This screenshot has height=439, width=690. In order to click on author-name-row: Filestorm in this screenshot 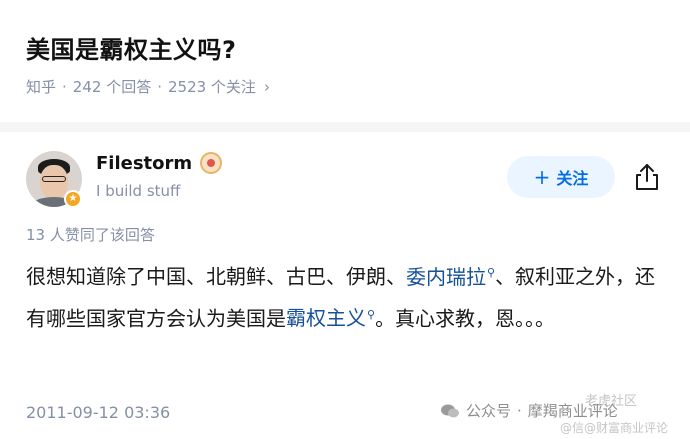, I will do `click(159, 163)`.